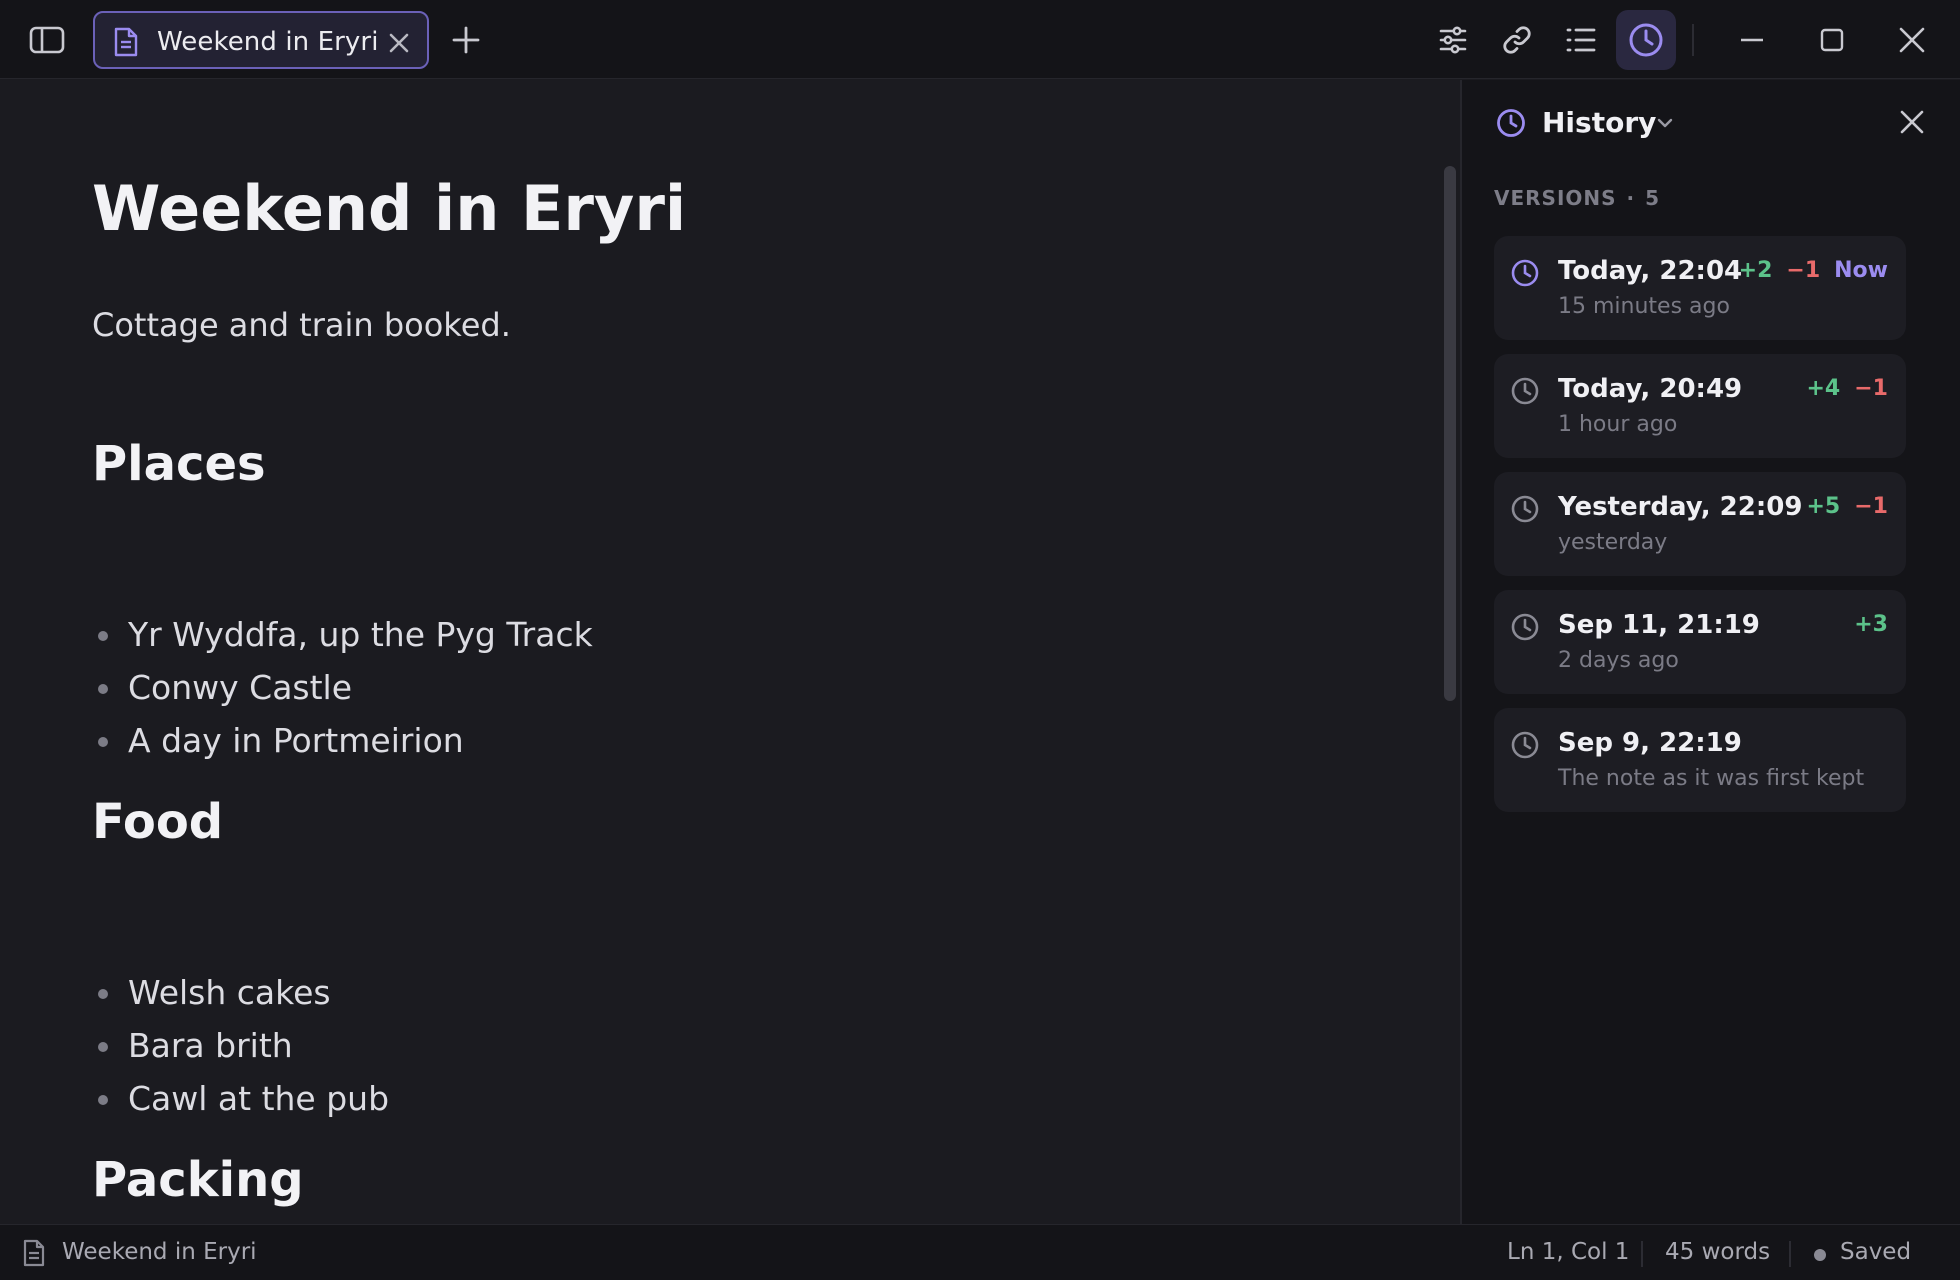 This screenshot has height=1280, width=1960. I want to click on list-item: Conwy Castle, so click(342, 687).